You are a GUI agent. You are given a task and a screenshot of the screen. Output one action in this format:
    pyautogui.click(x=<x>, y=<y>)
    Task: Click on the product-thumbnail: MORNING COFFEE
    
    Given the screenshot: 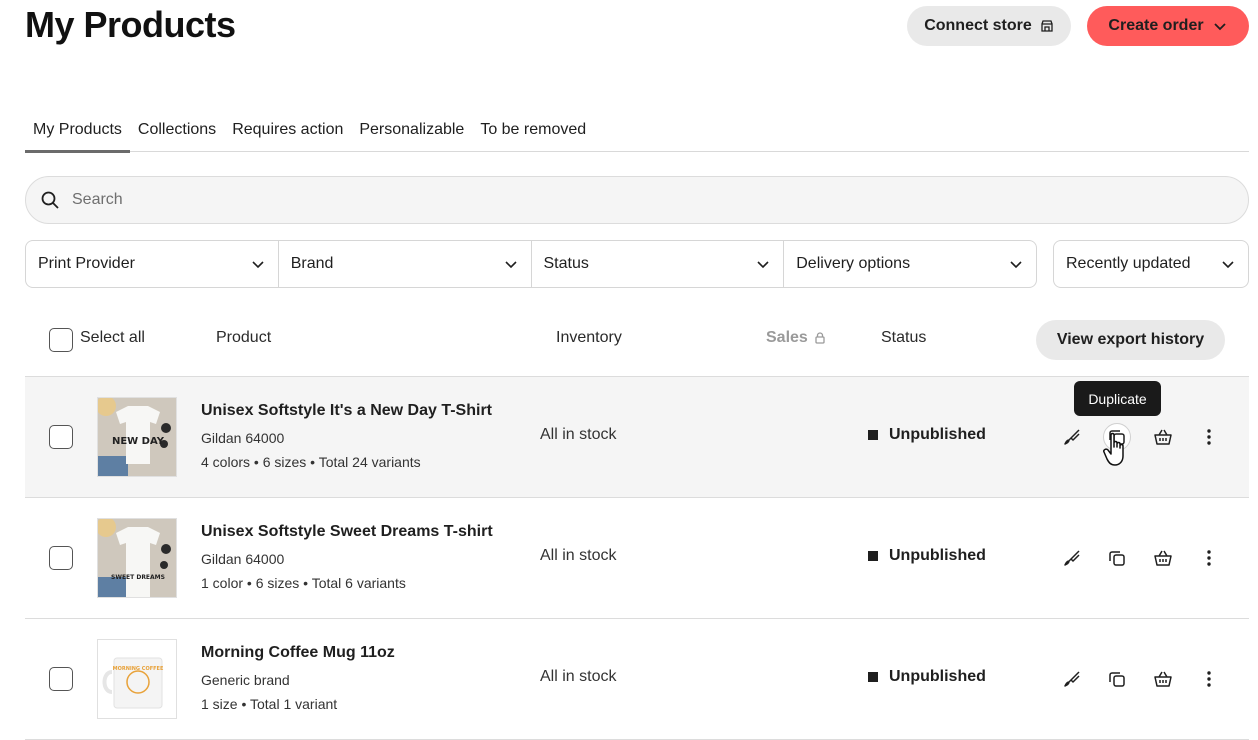 What is the action you would take?
    pyautogui.click(x=137, y=679)
    